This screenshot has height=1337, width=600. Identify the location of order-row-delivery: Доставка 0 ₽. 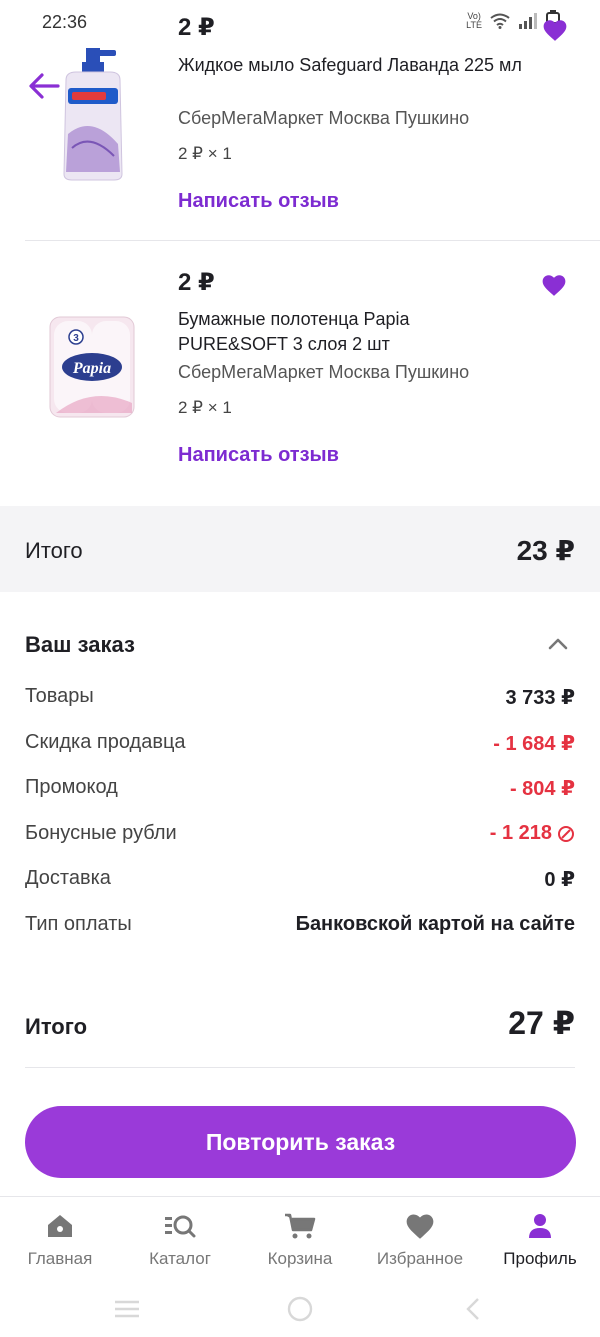
(300, 882).